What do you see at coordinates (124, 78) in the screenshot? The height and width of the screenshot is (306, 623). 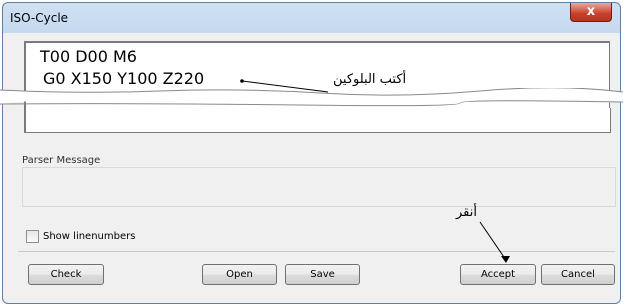 I see `editor-line-2: G0 X150 Y100 Z220` at bounding box center [124, 78].